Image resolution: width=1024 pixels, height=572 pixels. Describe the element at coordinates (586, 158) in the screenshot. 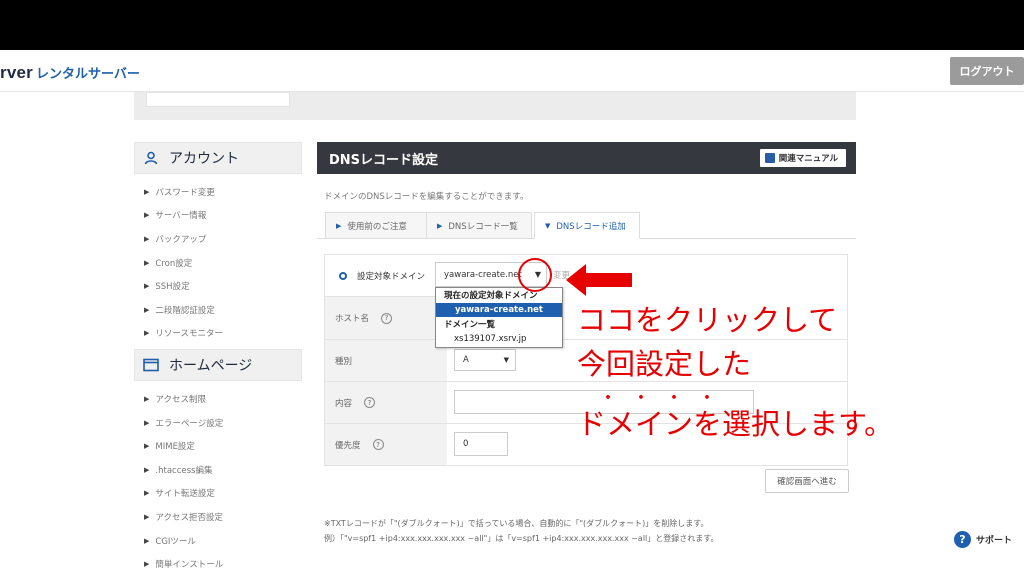

I see `page-title-bar: DNSレコード設定 関連マニュアル` at that location.